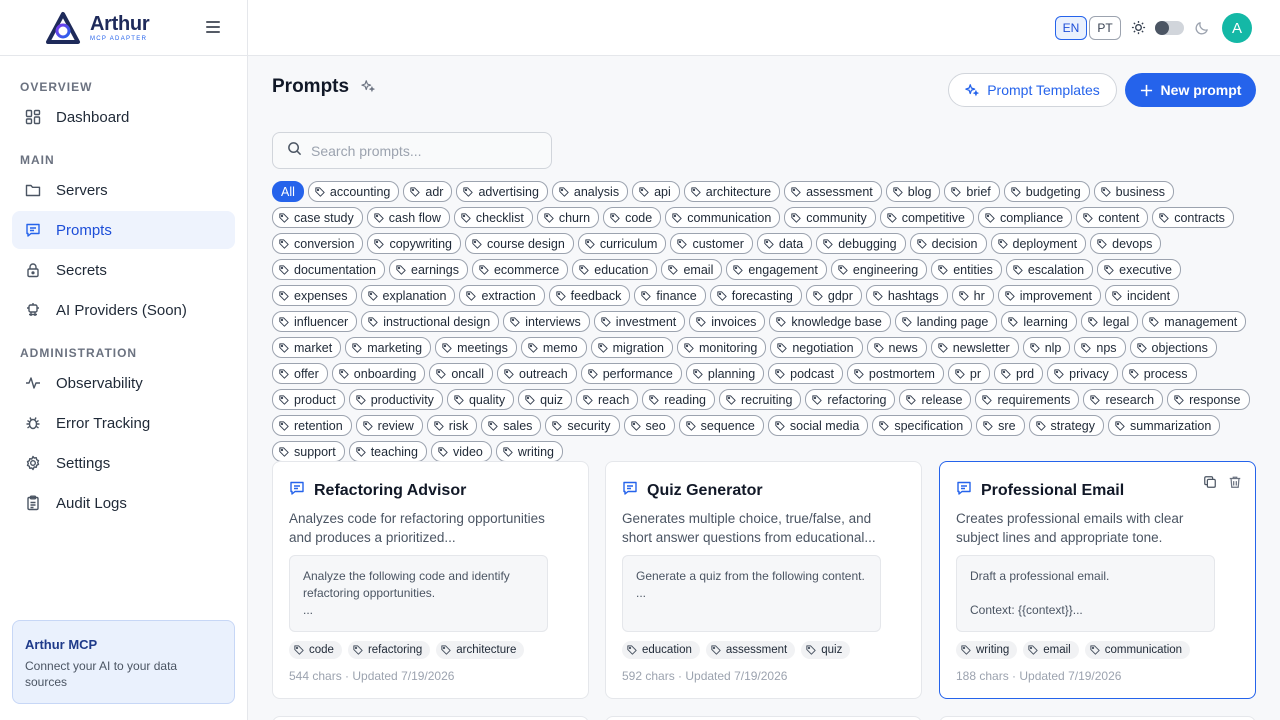  What do you see at coordinates (414, 243) in the screenshot?
I see `tag-filter-chip: copywriting` at bounding box center [414, 243].